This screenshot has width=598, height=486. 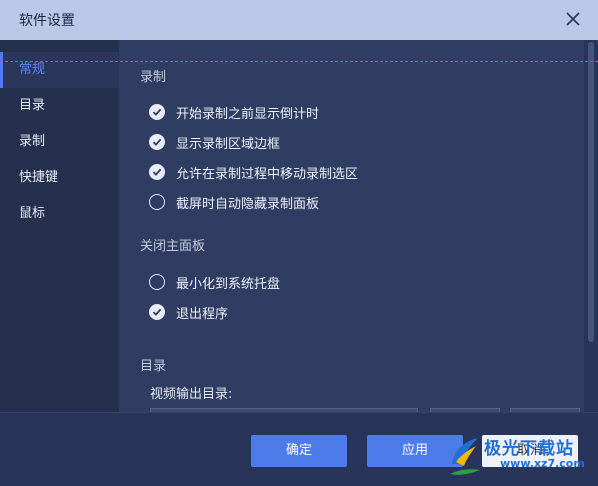 What do you see at coordinates (267, 174) in the screenshot?
I see `option-label: 允许在录制过程中移动录制选区` at bounding box center [267, 174].